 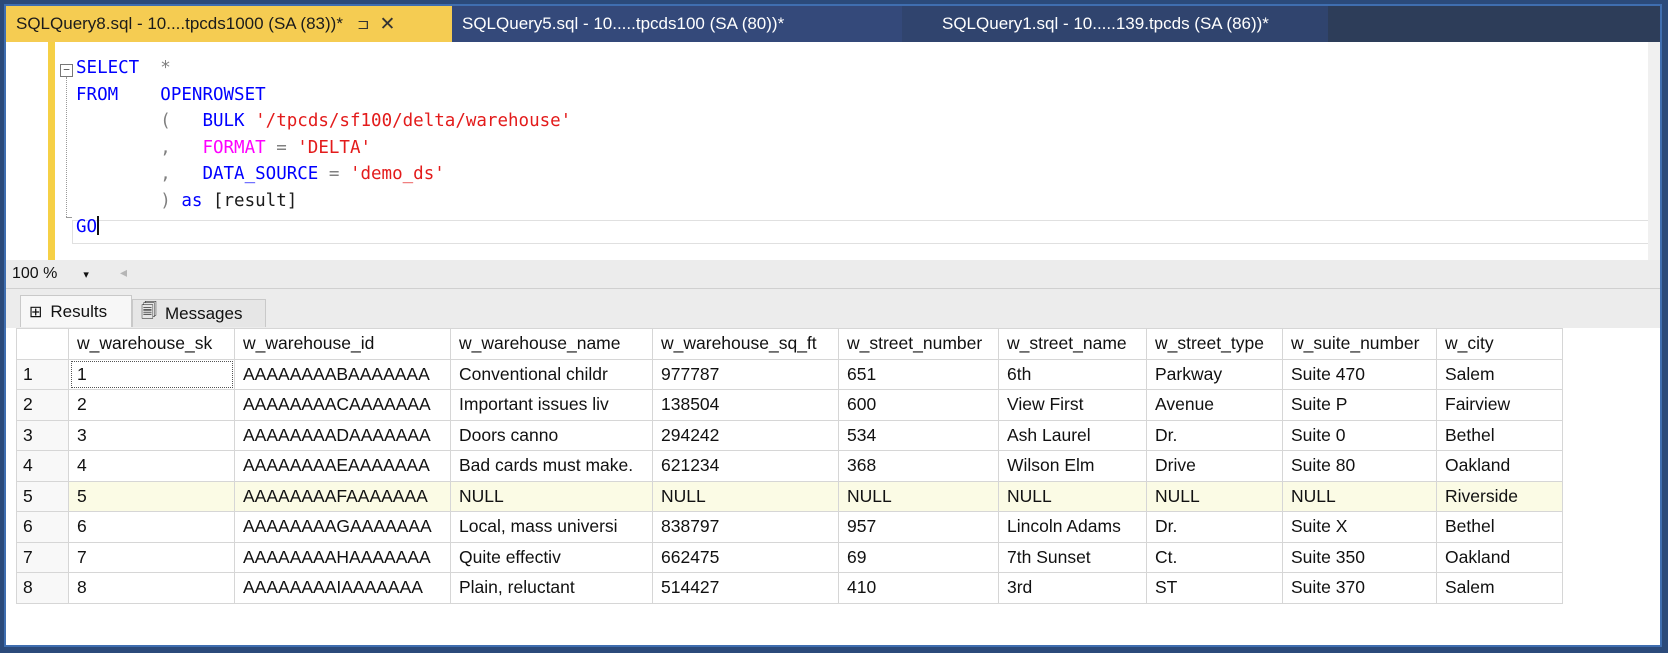 What do you see at coordinates (42, 435) in the screenshot?
I see `row-number: 3` at bounding box center [42, 435].